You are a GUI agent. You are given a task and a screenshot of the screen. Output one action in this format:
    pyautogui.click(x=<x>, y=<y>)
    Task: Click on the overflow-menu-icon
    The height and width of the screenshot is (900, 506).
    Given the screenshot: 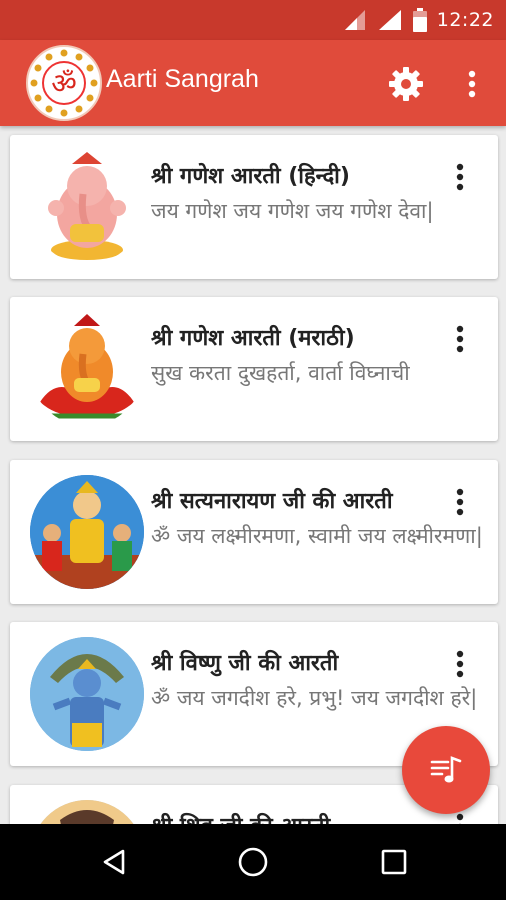 What is the action you would take?
    pyautogui.click(x=472, y=84)
    